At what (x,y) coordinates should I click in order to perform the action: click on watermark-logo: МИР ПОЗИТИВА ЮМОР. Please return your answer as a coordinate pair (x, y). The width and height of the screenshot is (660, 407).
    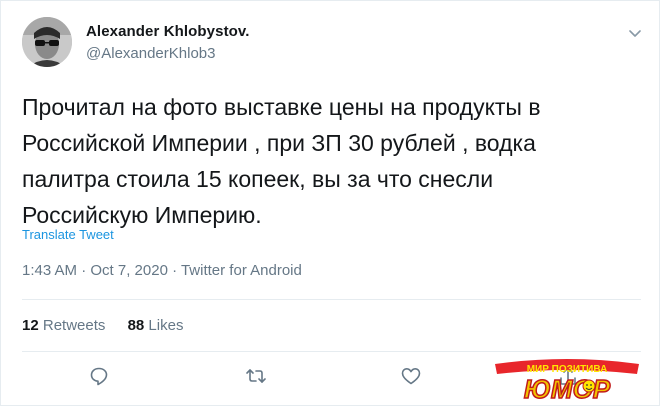
    Looking at the image, I should click on (567, 380).